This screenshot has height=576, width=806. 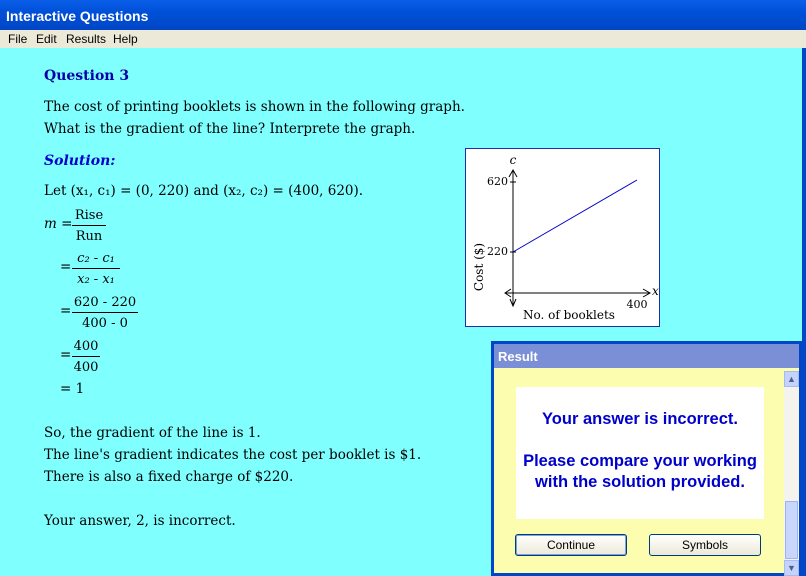 I want to click on y-axis-variable: c, so click(x=513, y=160).